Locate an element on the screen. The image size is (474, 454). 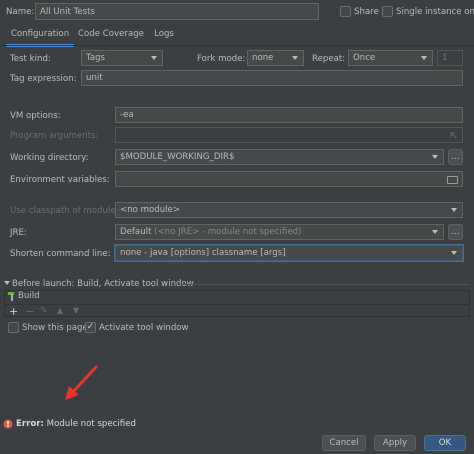
repeat-label: Repeat: is located at coordinates (329, 59).